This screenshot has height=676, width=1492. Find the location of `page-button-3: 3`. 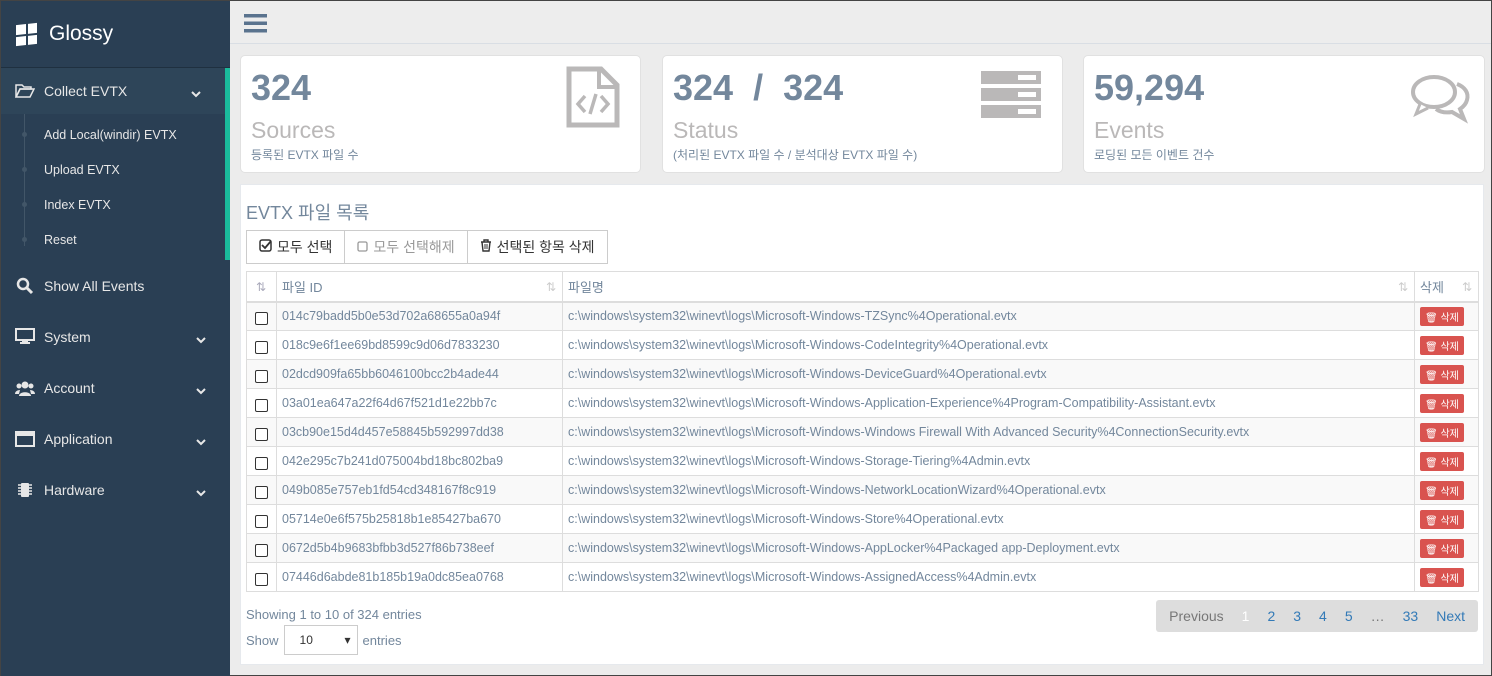

page-button-3: 3 is located at coordinates (1297, 616).